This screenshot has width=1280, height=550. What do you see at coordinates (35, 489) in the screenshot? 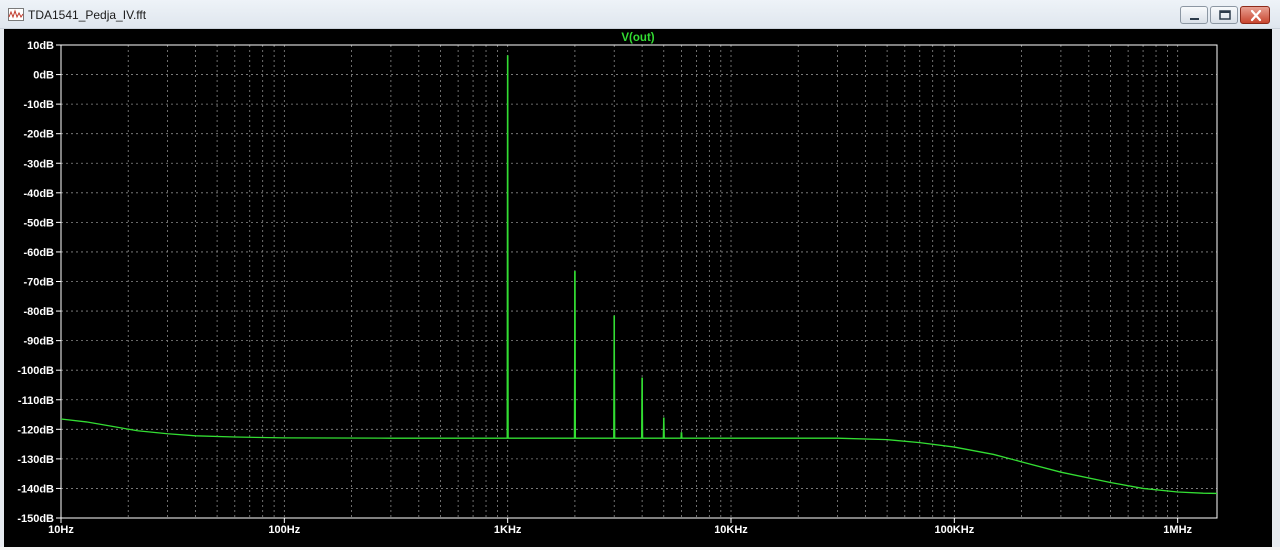
I see `y-tick-label: -140dB` at bounding box center [35, 489].